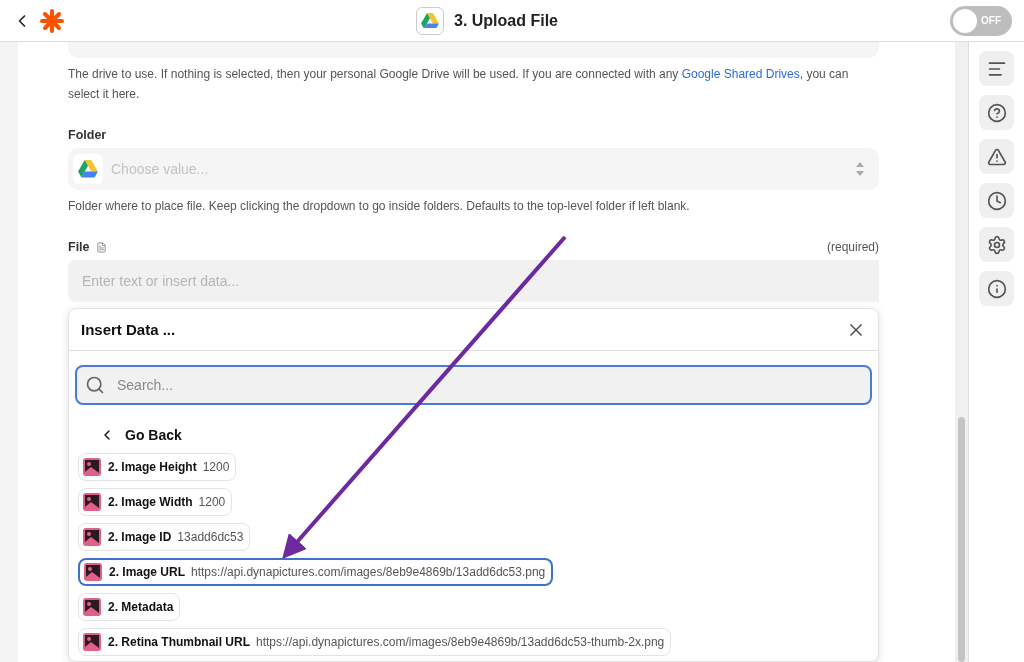  I want to click on item-name: 2. Image Height, so click(152, 467).